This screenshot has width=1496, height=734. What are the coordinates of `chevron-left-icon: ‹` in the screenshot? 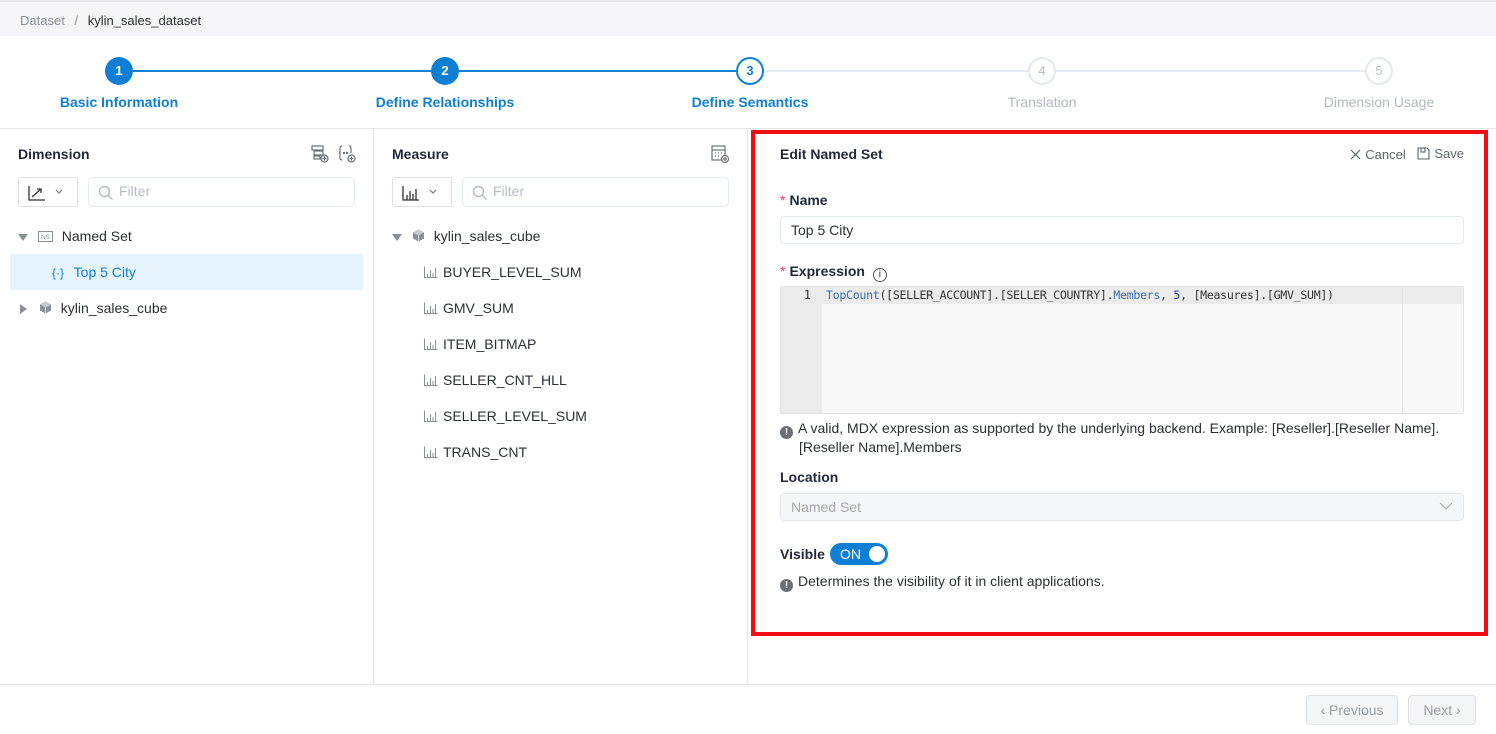 It's located at (1323, 710).